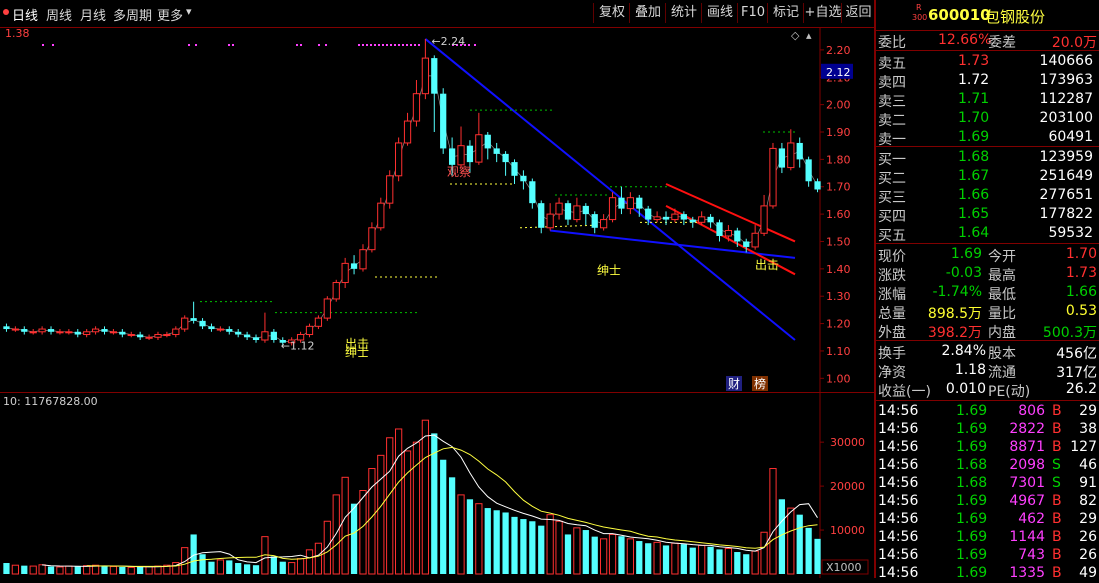  What do you see at coordinates (448, 41) in the screenshot?
I see `high-marker: ←2.24` at bounding box center [448, 41].